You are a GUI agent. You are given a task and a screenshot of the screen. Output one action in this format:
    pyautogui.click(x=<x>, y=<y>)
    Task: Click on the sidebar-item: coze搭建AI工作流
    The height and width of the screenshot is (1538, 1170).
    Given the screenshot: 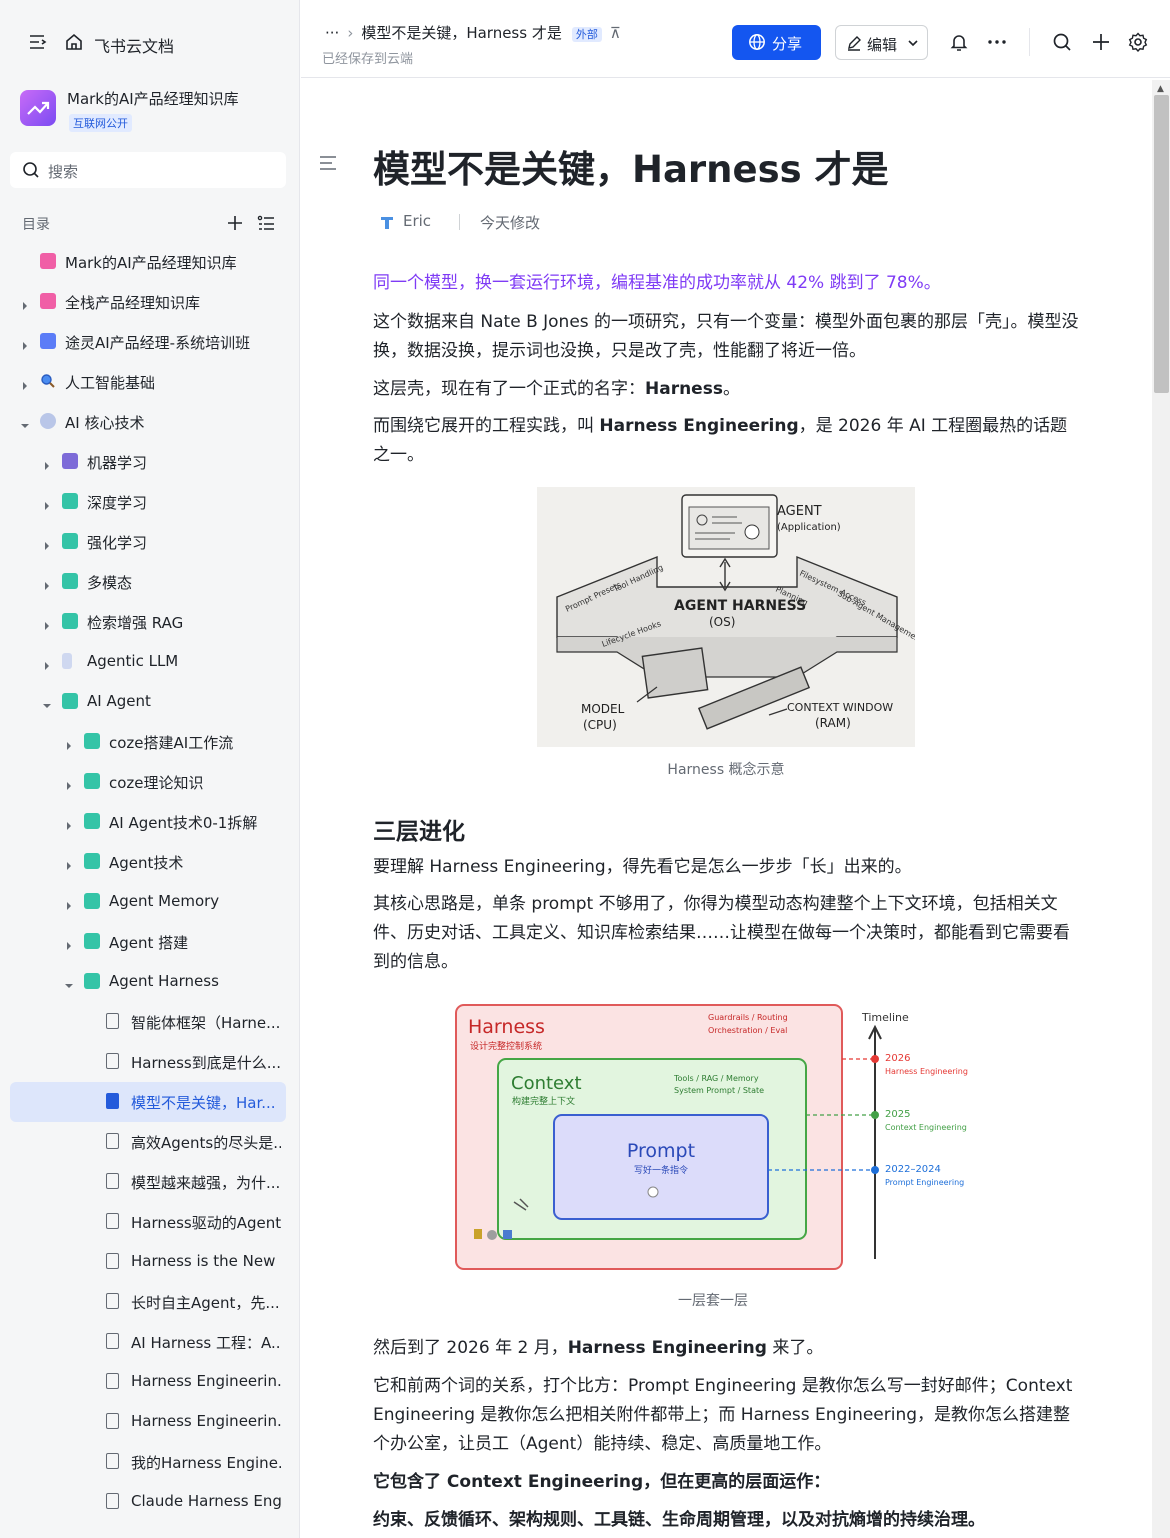 What is the action you would take?
    pyautogui.click(x=148, y=742)
    